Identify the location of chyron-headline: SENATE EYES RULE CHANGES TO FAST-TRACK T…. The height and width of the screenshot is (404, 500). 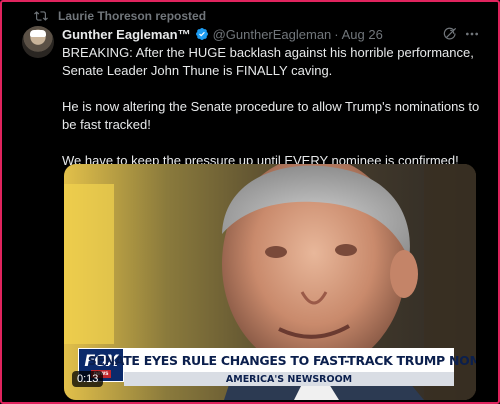
(281, 360).